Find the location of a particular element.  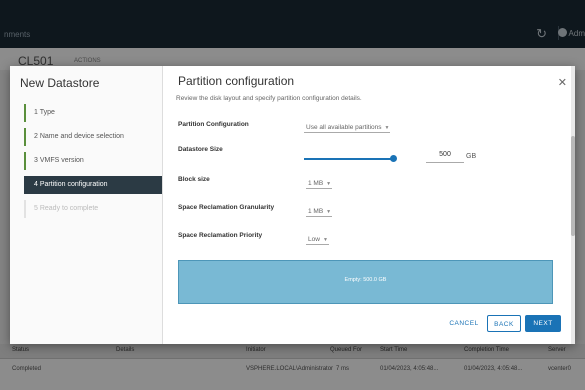

scrollbar is located at coordinates (573, 205).